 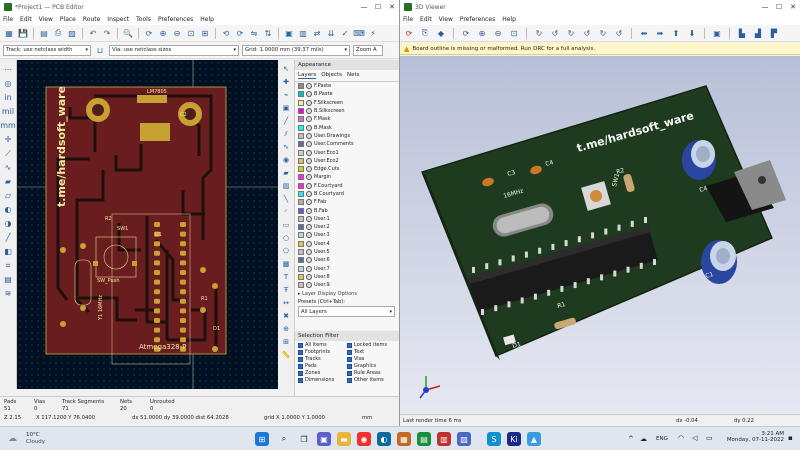 What do you see at coordinates (286, 108) in the screenshot?
I see `add-footprint-icon: ▣` at bounding box center [286, 108].